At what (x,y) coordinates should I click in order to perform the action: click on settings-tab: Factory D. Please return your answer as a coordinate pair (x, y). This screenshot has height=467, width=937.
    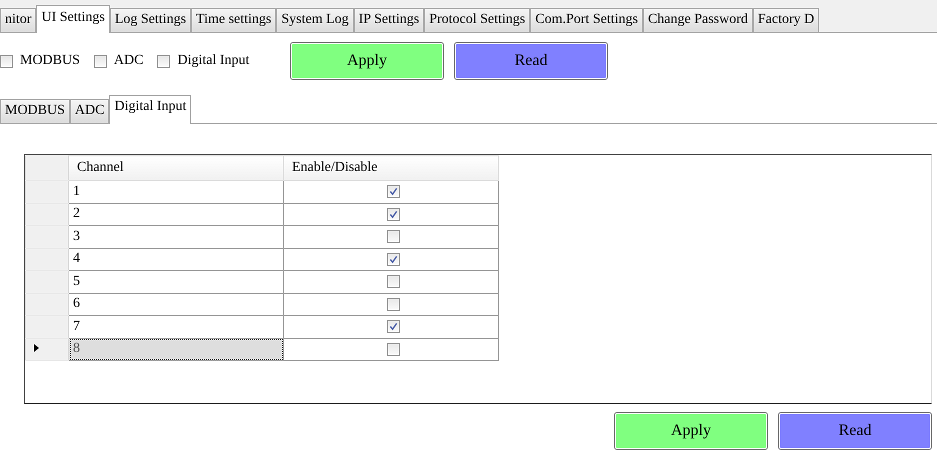
    Looking at the image, I should click on (786, 20).